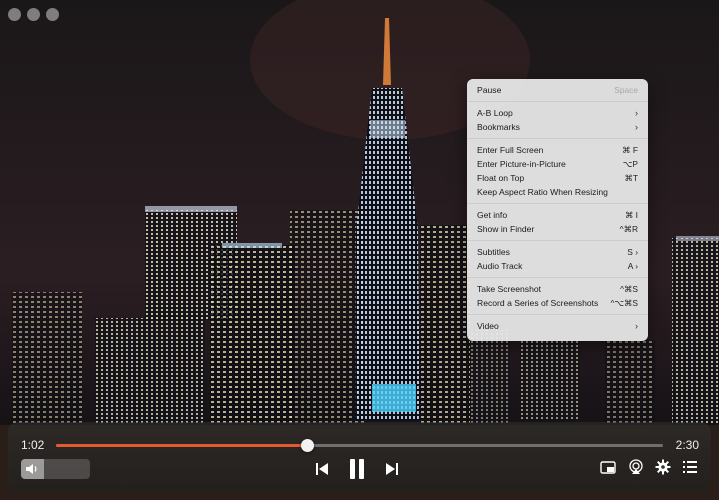  I want to click on menu-item-picture-in-picture: Enter Picture-in-Picture ⌥P, so click(557, 164).